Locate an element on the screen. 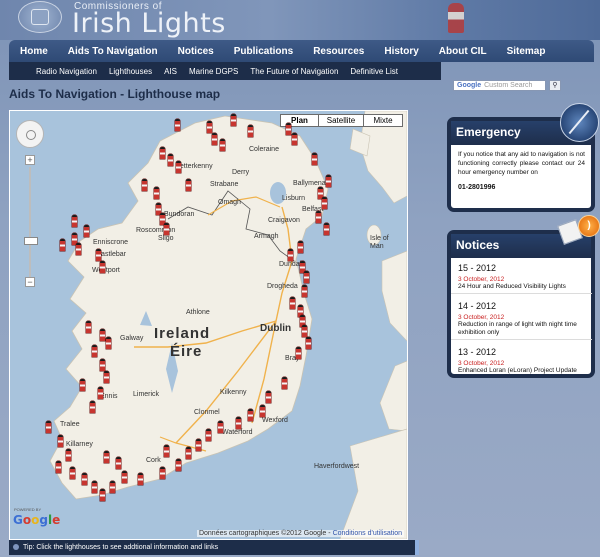 Image resolution: width=600 pixels, height=557 pixels. terms-of-use-link: Conditions d'utilisation is located at coordinates (367, 533).